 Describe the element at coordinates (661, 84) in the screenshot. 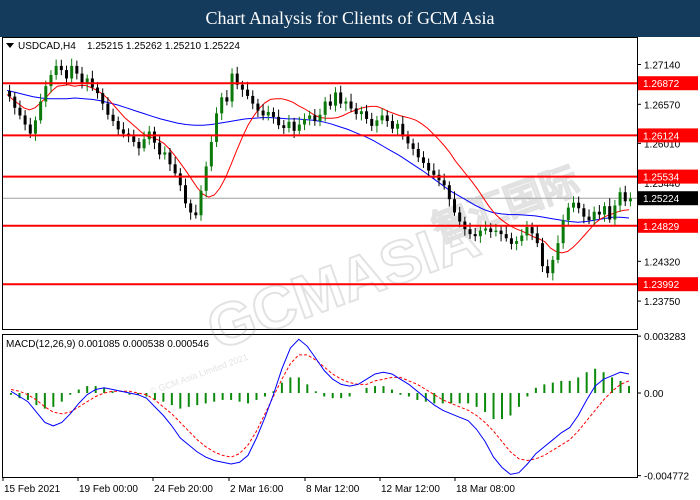

I see `level-label: 1.26872` at that location.